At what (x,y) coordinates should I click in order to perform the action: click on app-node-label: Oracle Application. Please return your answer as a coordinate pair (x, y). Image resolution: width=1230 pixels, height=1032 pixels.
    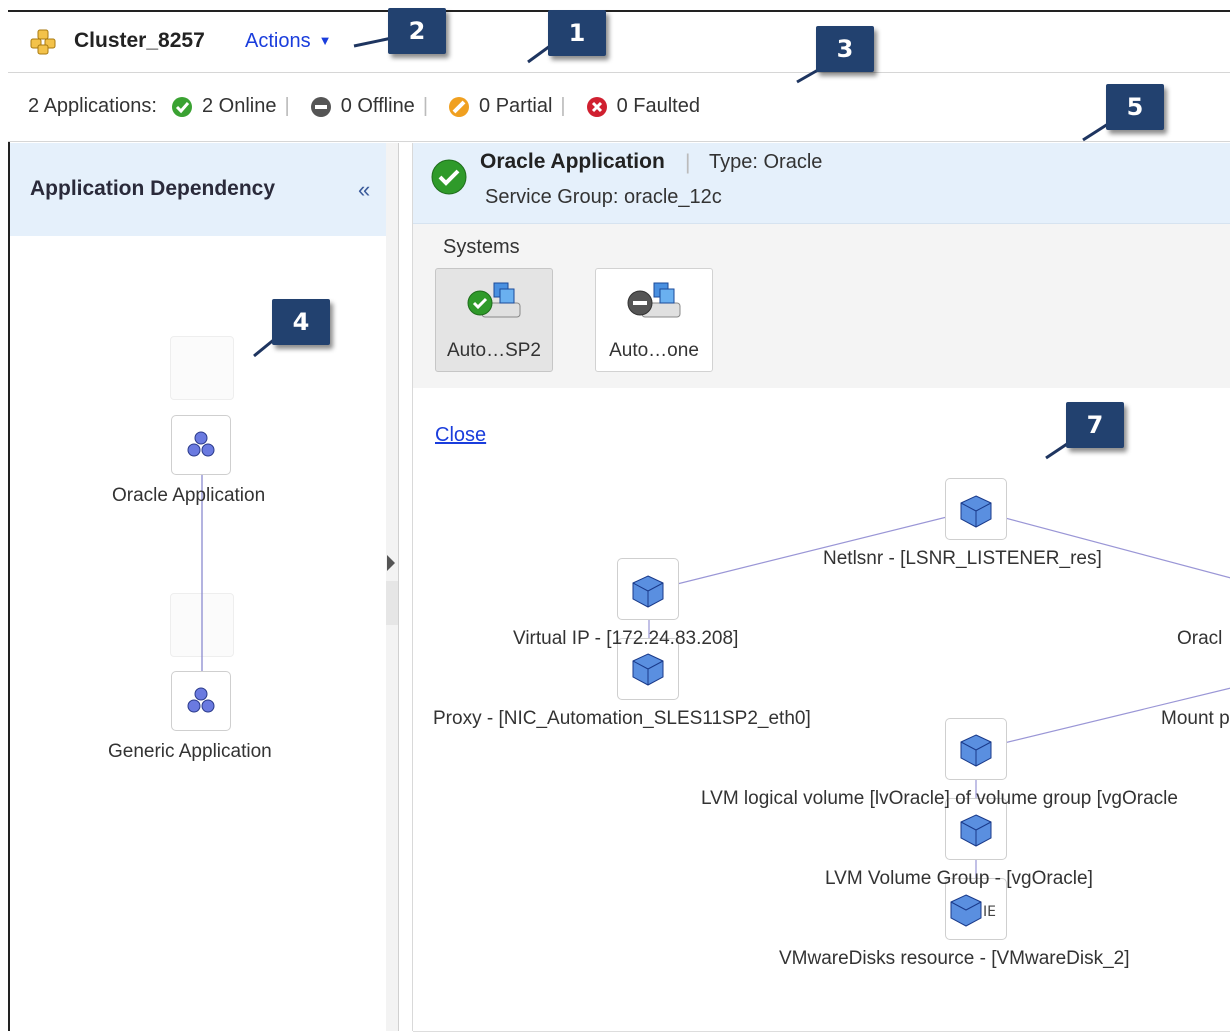
    Looking at the image, I should click on (189, 495).